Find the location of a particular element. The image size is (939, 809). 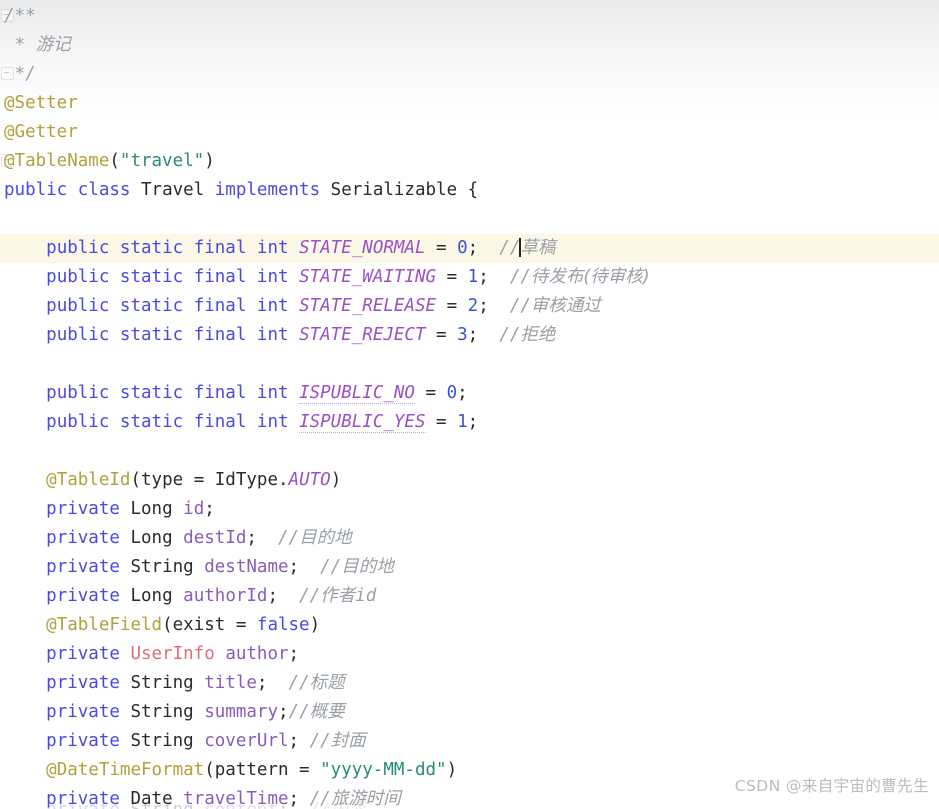

token-cmt-cjk: 封面 is located at coordinates (348, 741).